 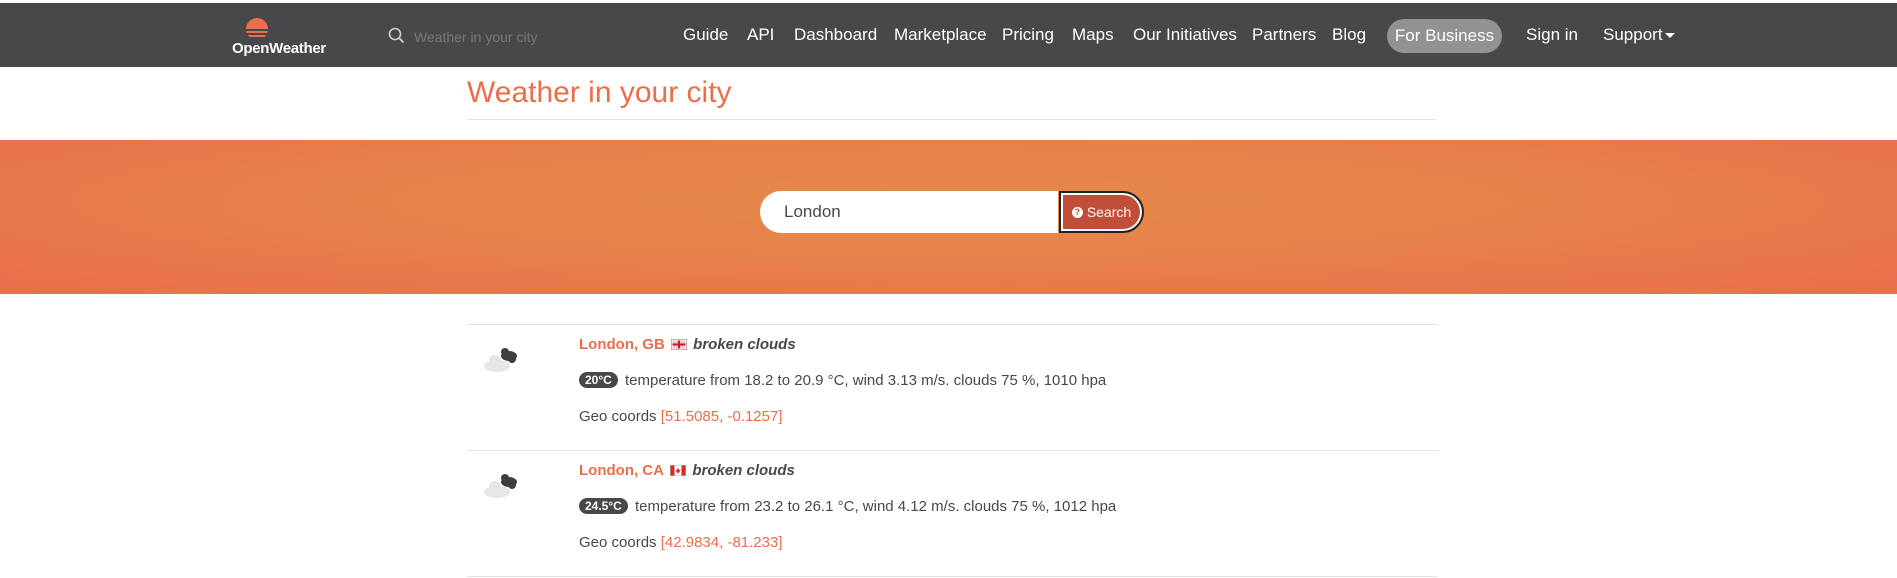 I want to click on nav-marketplace: Marketplace, so click(x=940, y=35).